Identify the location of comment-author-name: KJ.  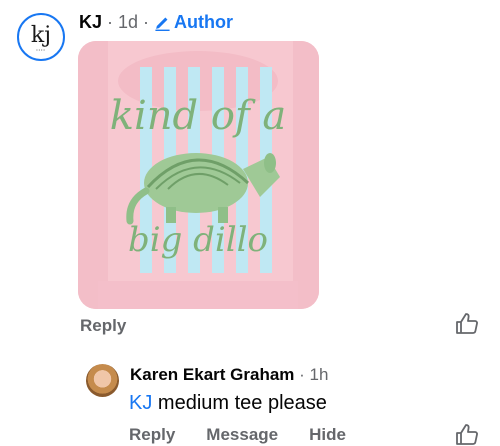
(90, 22).